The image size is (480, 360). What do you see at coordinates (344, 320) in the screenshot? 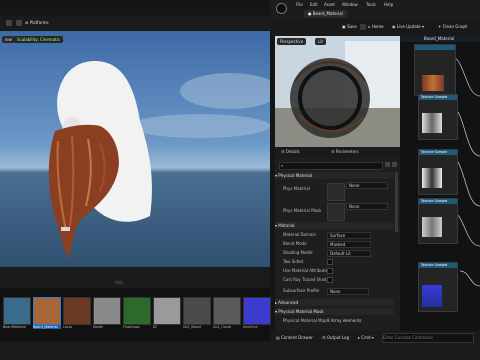
I see `physical-material-map-value: 8 Array elements` at bounding box center [344, 320].